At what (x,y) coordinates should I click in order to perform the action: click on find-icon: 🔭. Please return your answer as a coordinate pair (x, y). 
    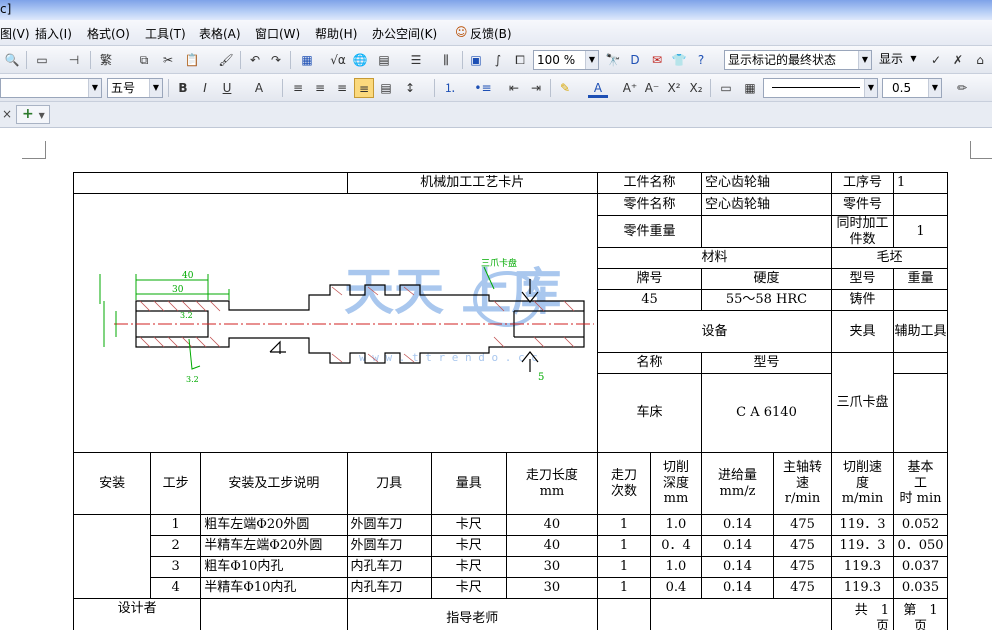
    Looking at the image, I should click on (613, 60).